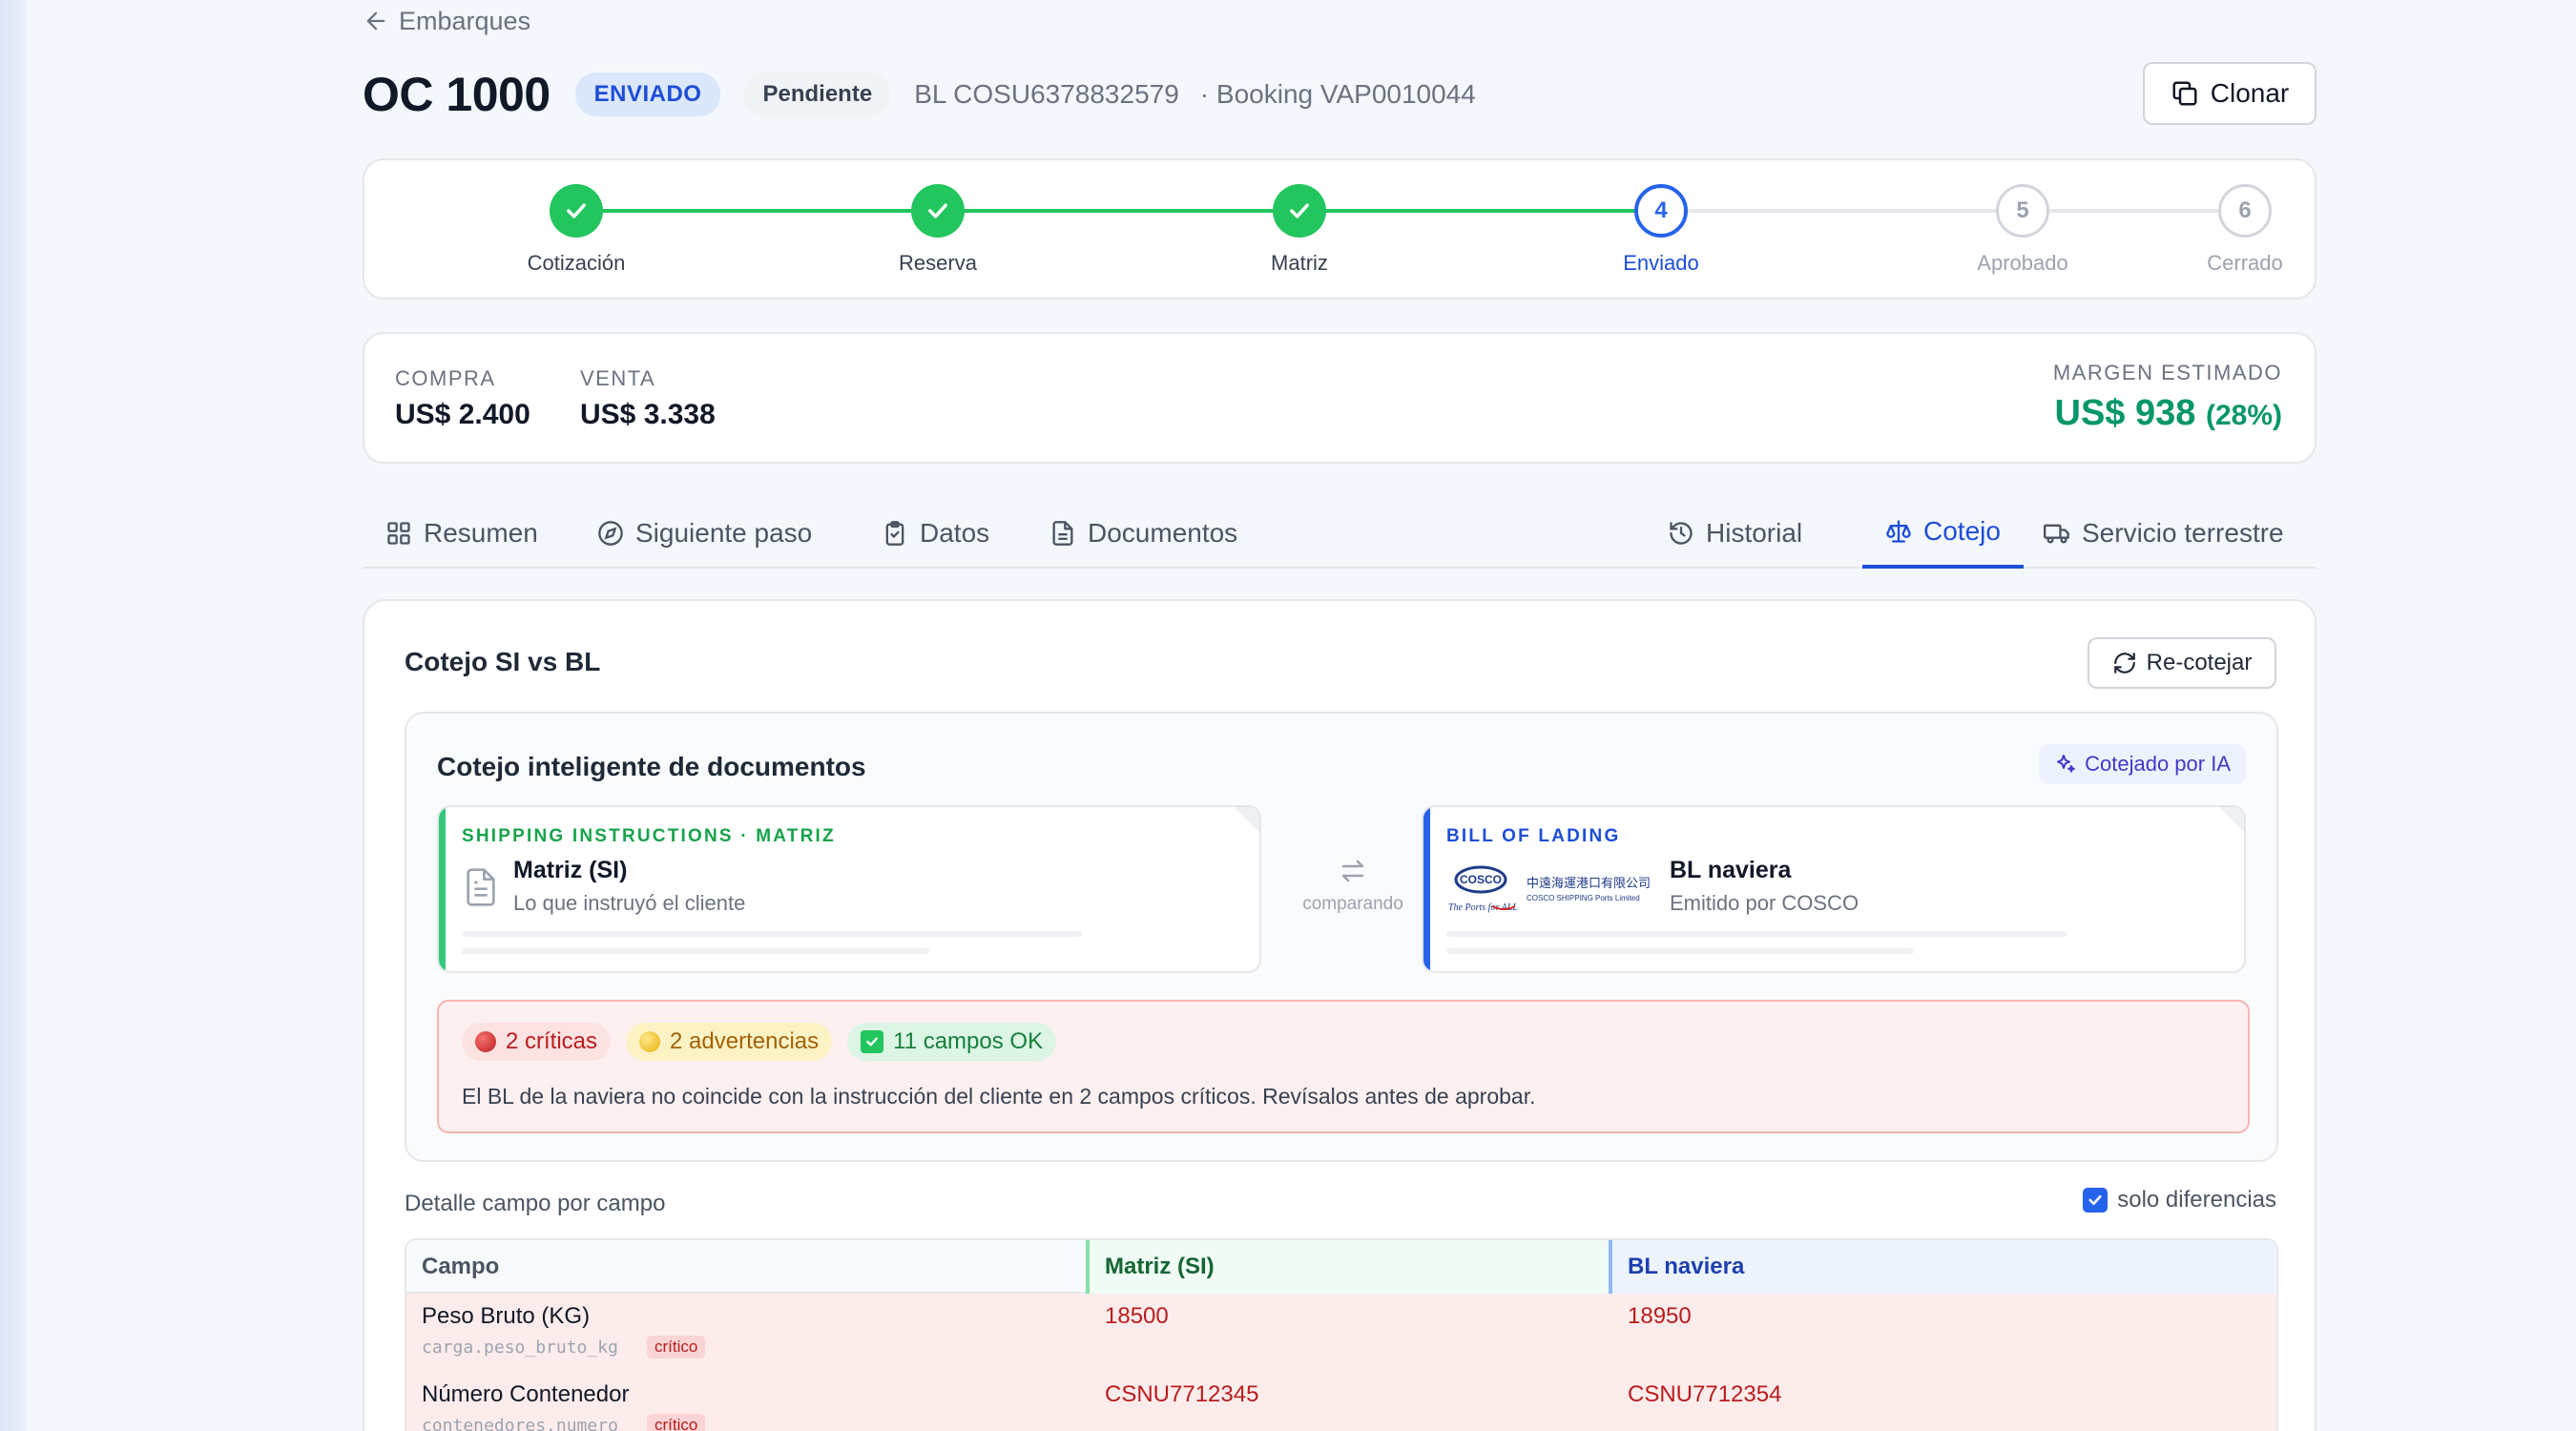 This screenshot has height=1431, width=2576. I want to click on cotejo-title: Cotejo SI vs BL, so click(503, 661).